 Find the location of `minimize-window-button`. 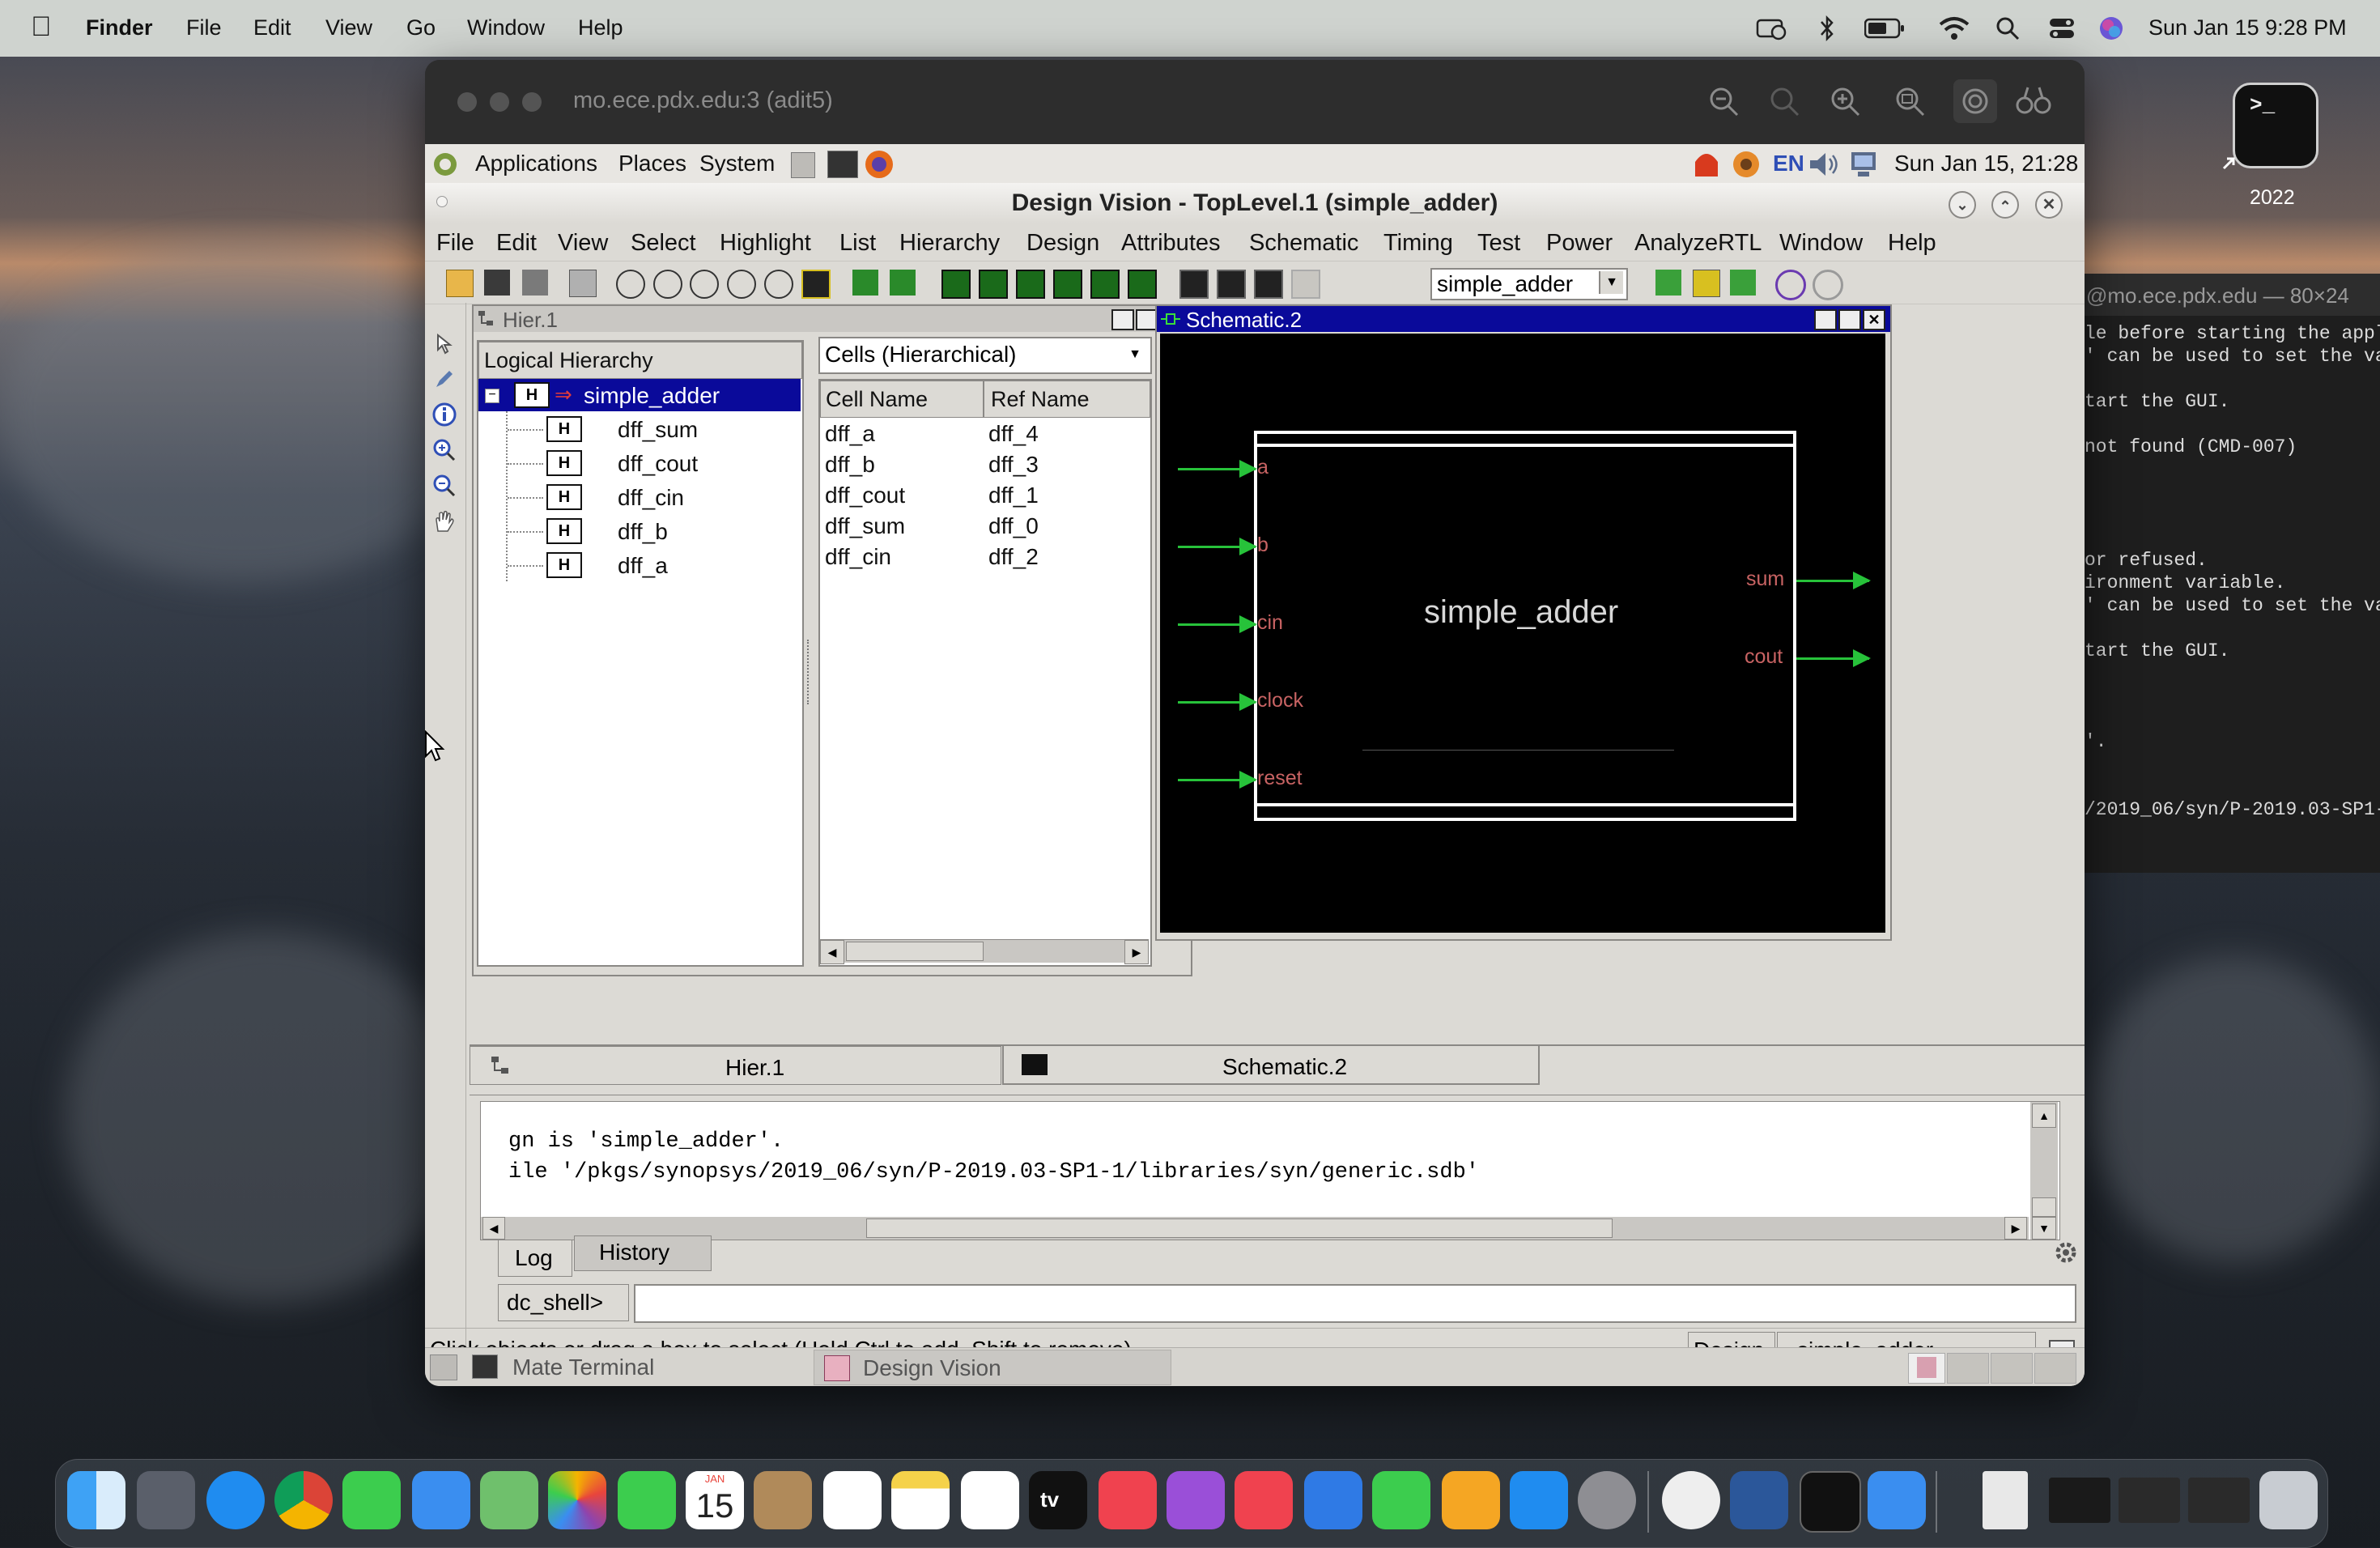

minimize-window-button is located at coordinates (499, 102).